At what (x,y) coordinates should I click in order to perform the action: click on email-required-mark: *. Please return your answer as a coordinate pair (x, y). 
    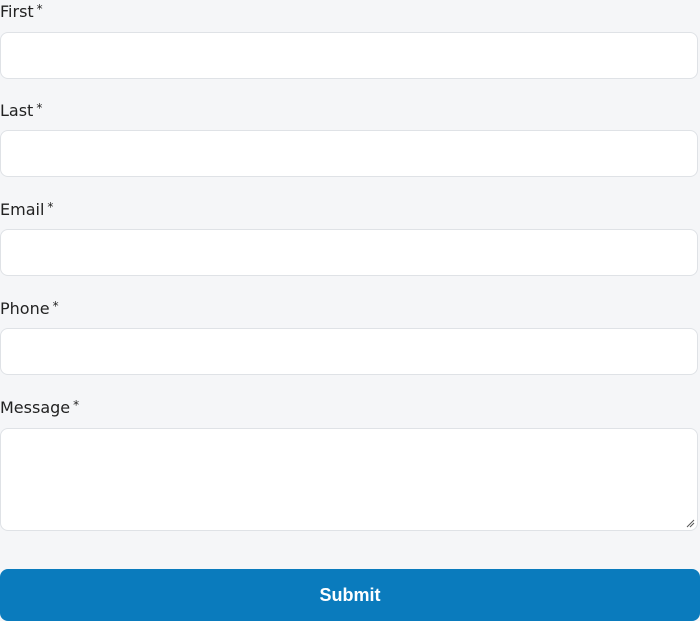
    Looking at the image, I should click on (50, 207).